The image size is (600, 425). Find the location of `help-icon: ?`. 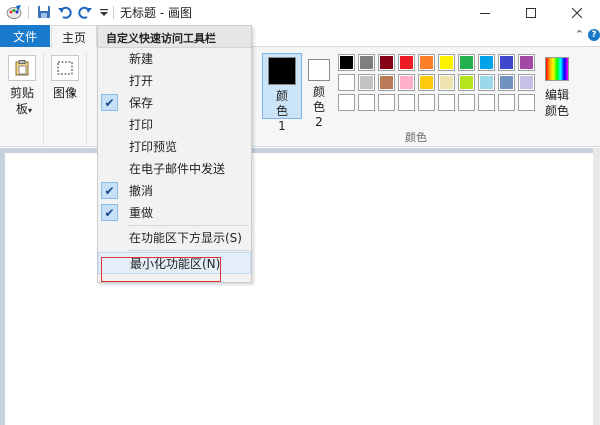

help-icon: ? is located at coordinates (594, 35).